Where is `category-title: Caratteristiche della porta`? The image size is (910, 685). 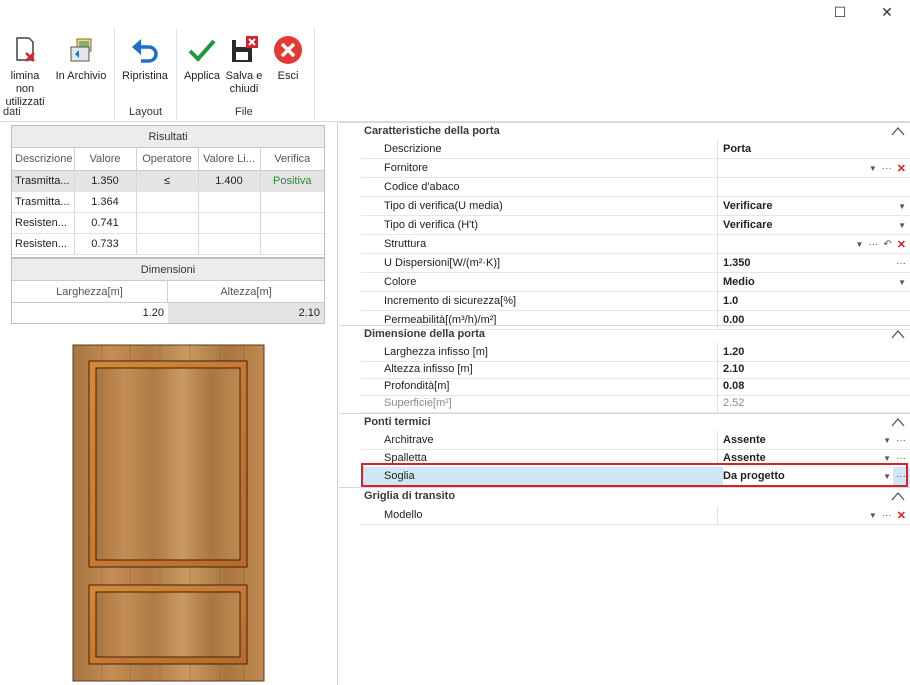 category-title: Caratteristiche della porta is located at coordinates (432, 131).